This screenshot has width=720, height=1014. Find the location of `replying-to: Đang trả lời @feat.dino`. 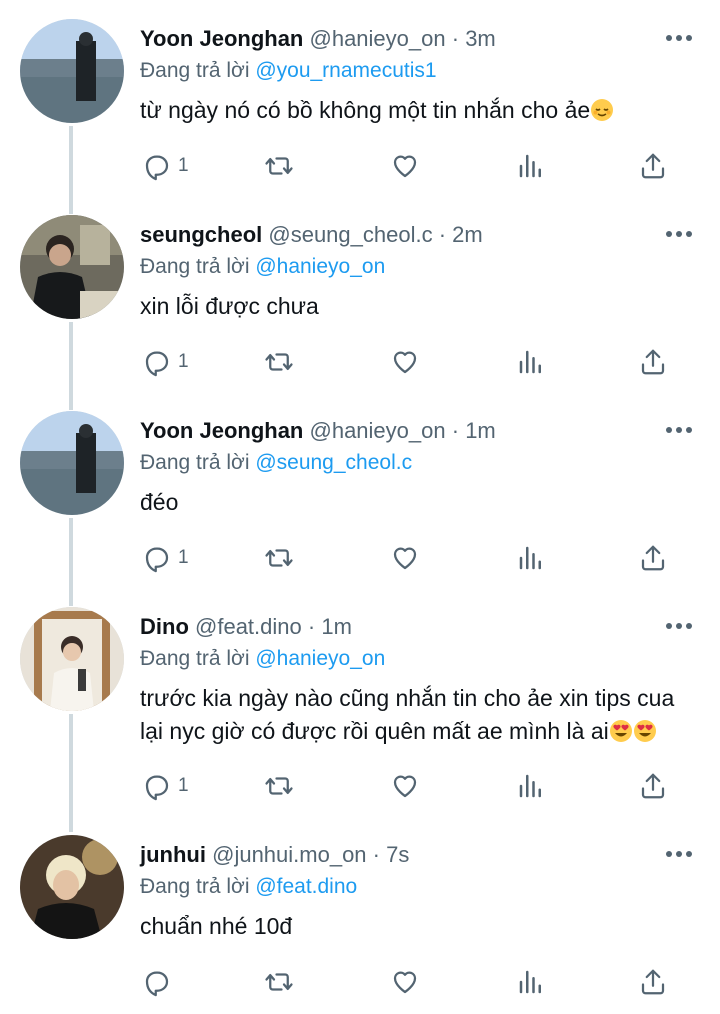

replying-to: Đang trả lời @feat.dino is located at coordinates (248, 887).